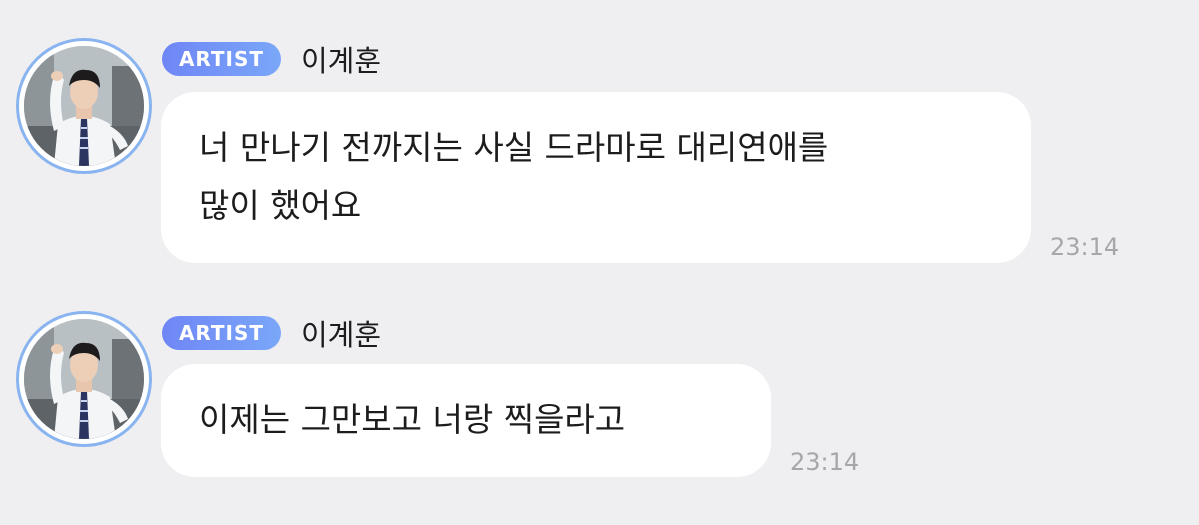  What do you see at coordinates (412, 419) in the screenshot?
I see `message-text-line: 이제는 그만보고 너랑 찍을라고` at bounding box center [412, 419].